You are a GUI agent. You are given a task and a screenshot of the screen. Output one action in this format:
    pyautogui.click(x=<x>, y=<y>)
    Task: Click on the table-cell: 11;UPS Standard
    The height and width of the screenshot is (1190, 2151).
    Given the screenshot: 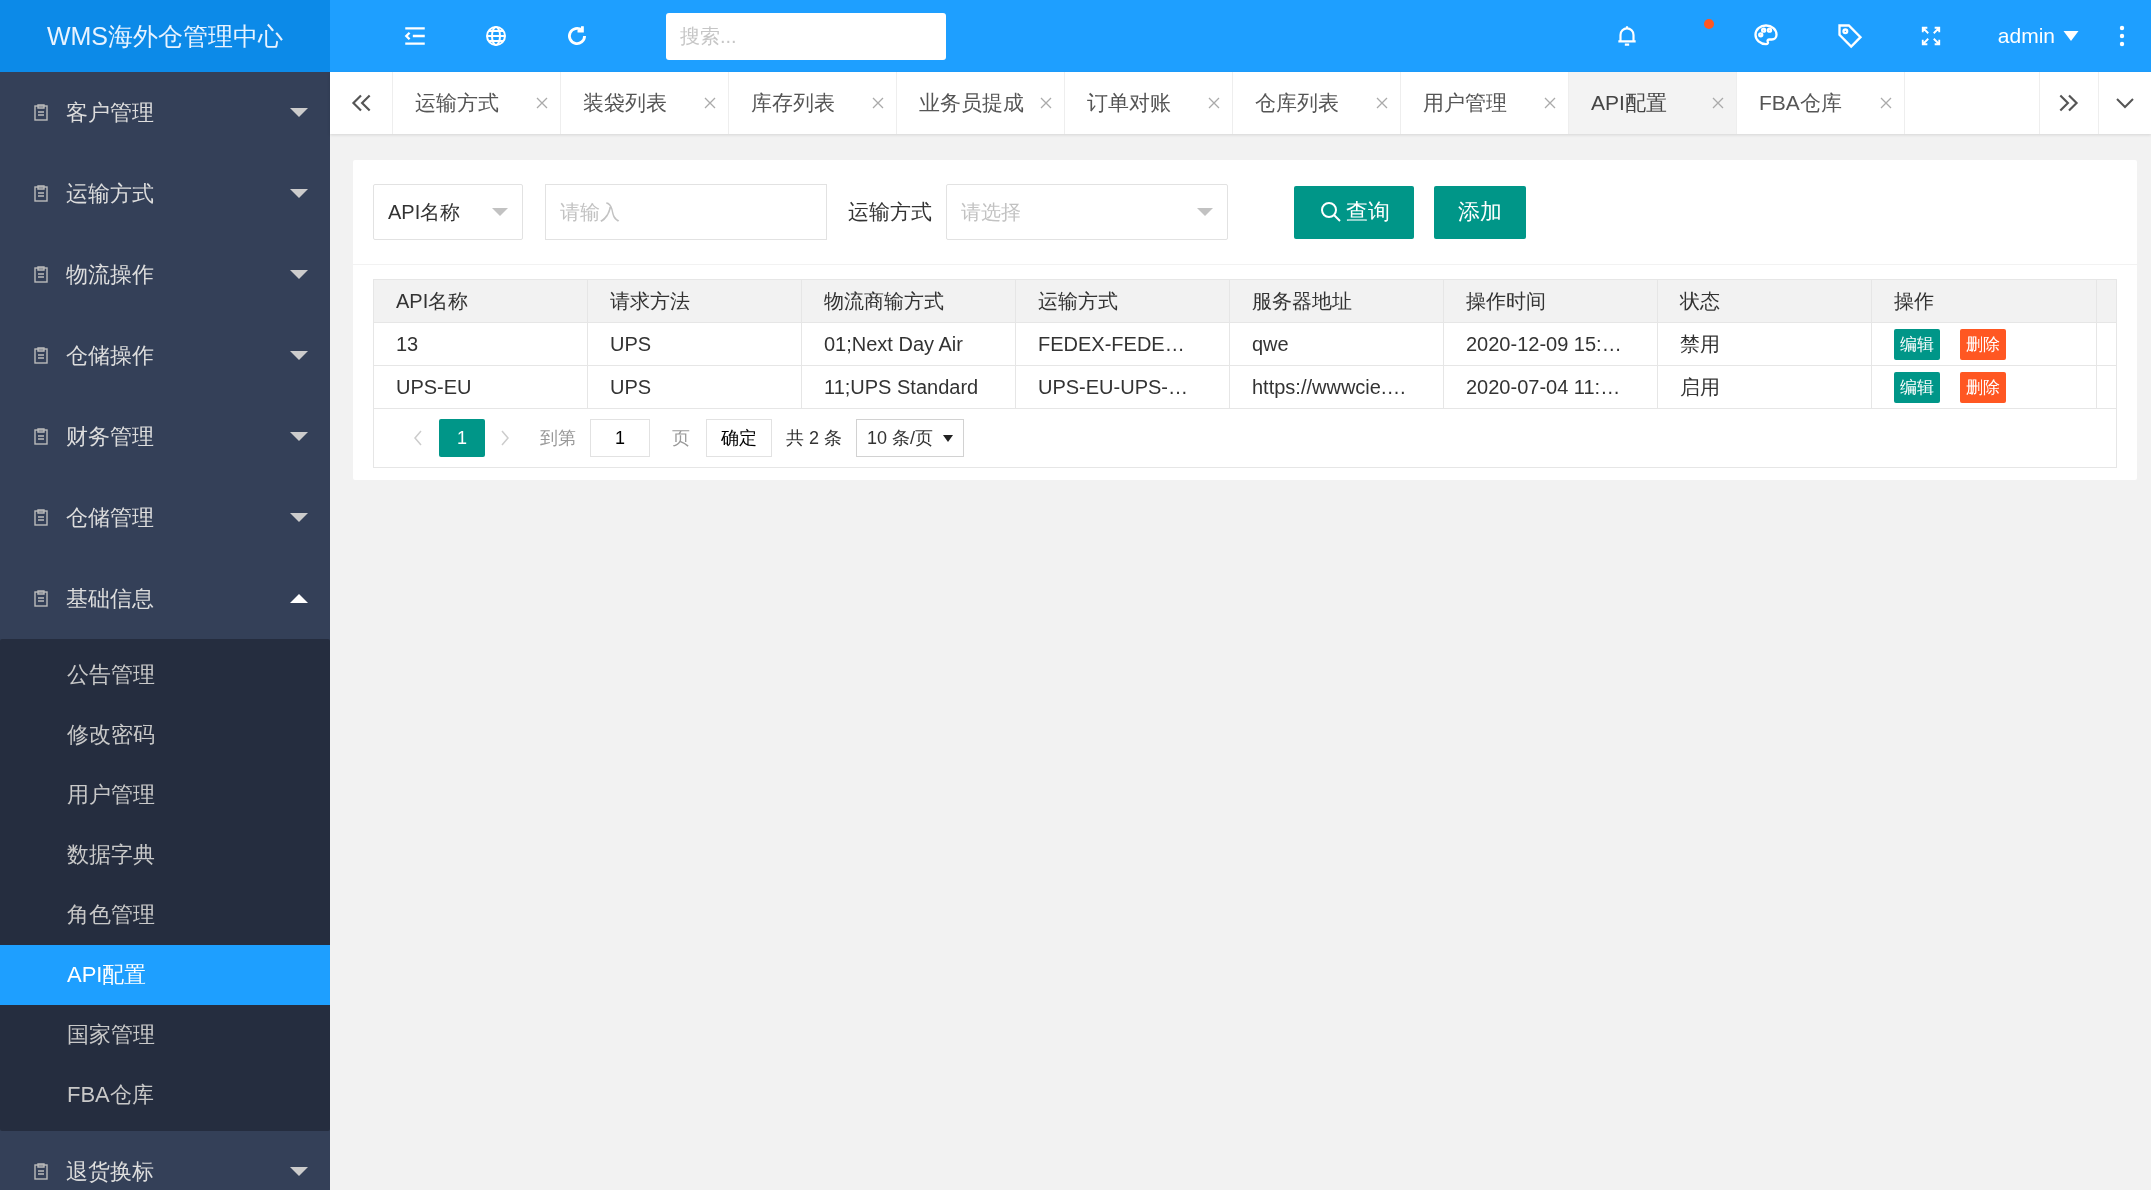 What is the action you would take?
    pyautogui.click(x=909, y=387)
    